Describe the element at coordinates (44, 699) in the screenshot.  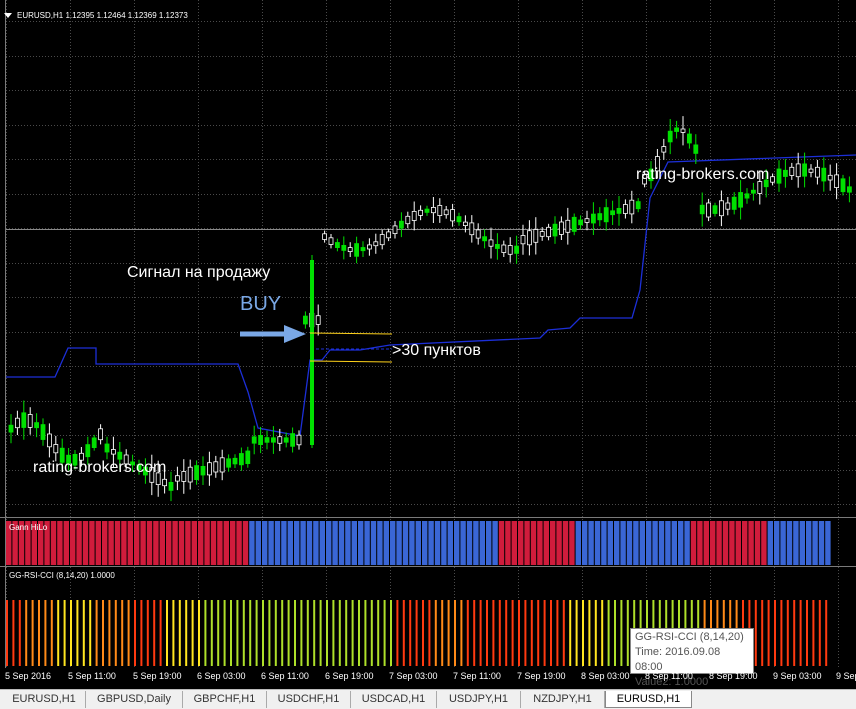
I see `tab-eurusd-h1: EURUSD,H1` at that location.